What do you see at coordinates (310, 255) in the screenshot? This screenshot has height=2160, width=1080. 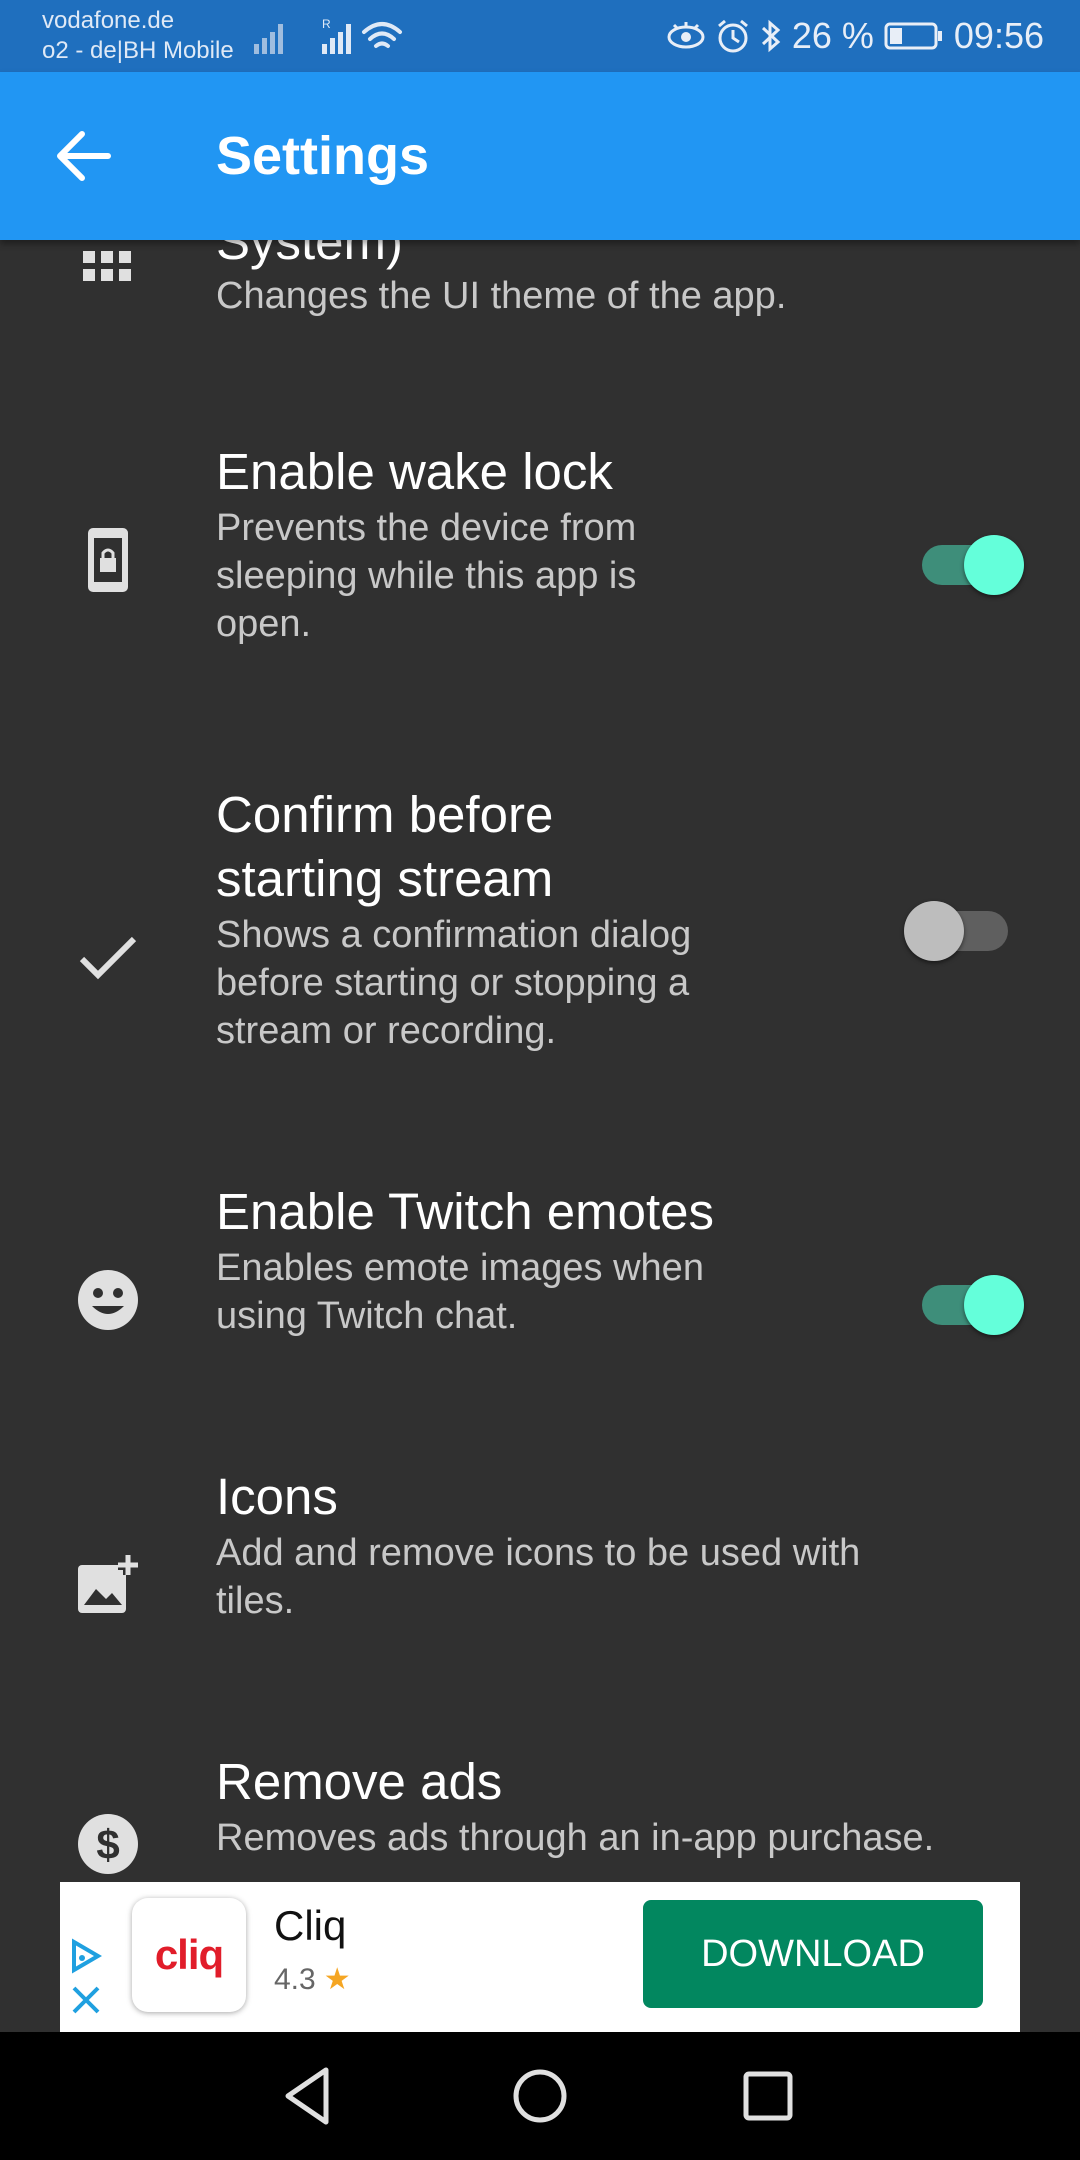 I see `setting-title: System)` at bounding box center [310, 255].